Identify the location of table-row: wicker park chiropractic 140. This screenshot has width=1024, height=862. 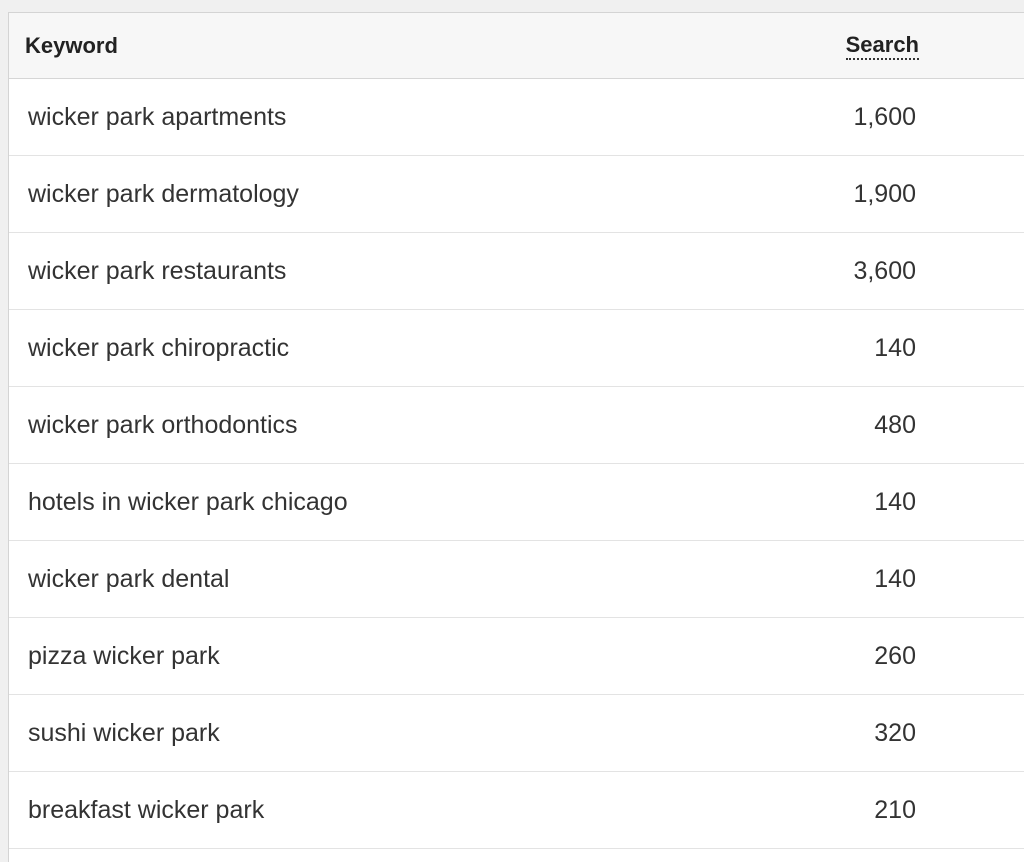
(516, 348).